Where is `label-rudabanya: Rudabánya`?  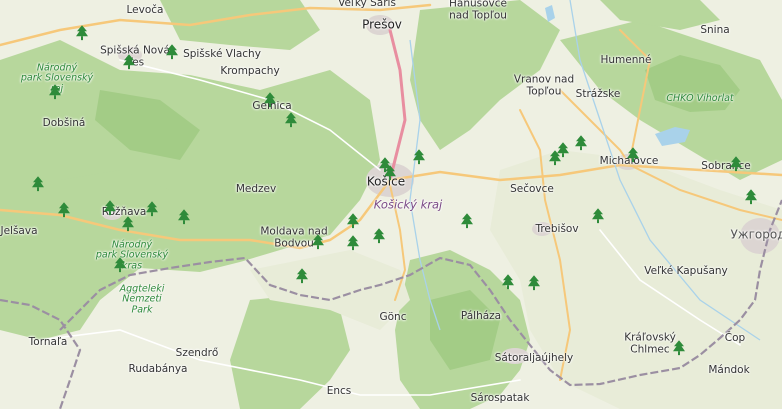 label-rudabanya: Rudabánya is located at coordinates (158, 369).